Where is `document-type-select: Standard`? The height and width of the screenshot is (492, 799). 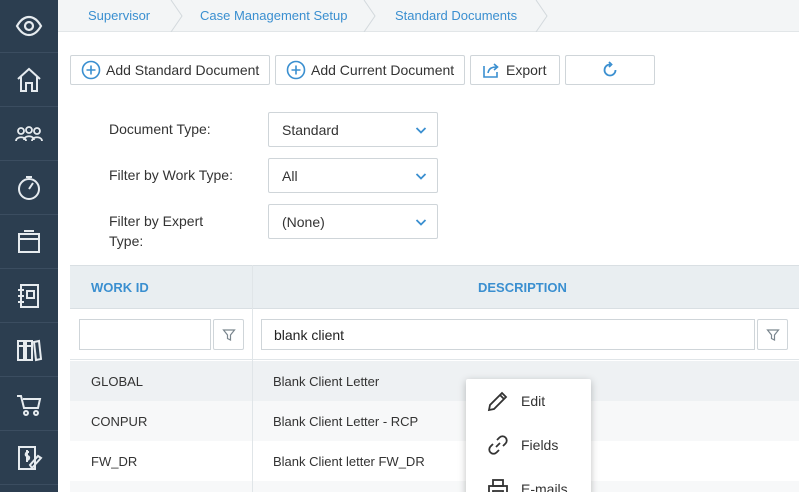 document-type-select: Standard is located at coordinates (353, 129).